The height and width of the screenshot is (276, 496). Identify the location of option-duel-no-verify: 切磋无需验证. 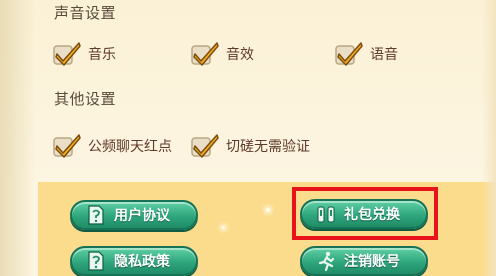
(250, 146).